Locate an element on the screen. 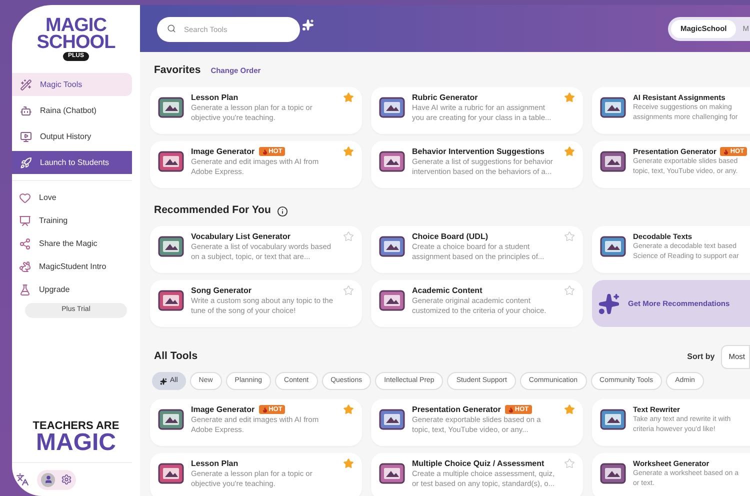 This screenshot has height=496, width=750. tool-title: Choice Board (UDL) is located at coordinates (450, 236).